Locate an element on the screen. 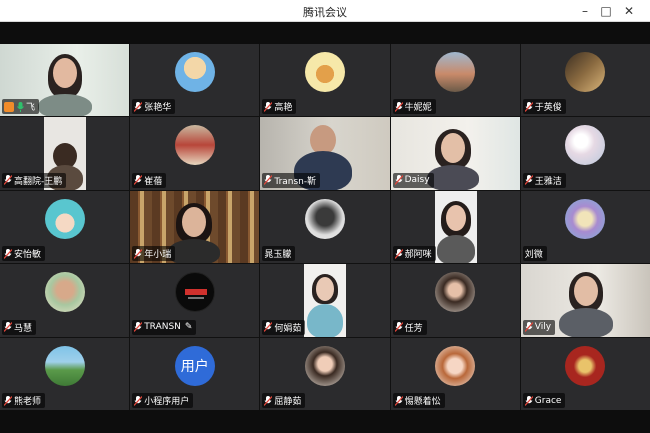  participant-label: Daisy is located at coordinates (413, 180).